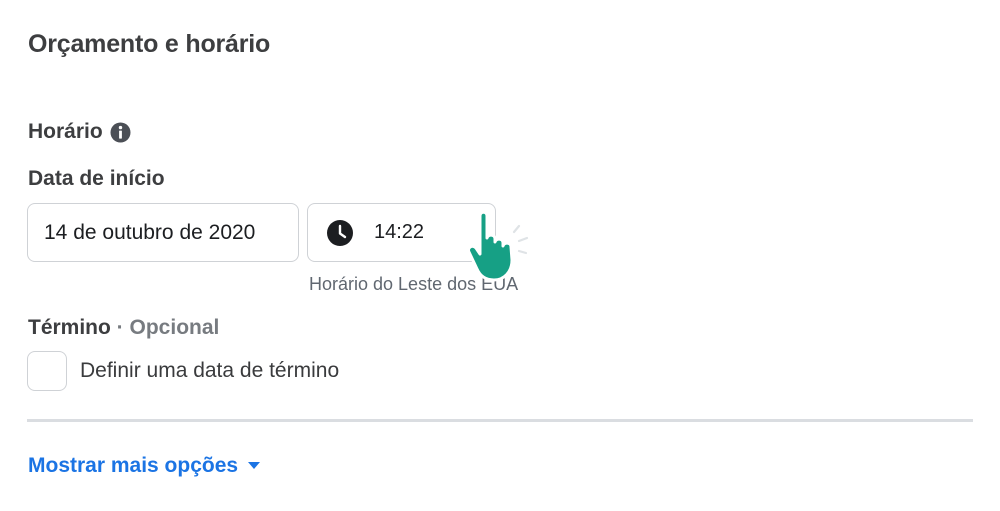 The image size is (1000, 511). Describe the element at coordinates (340, 233) in the screenshot. I see `clock-icon` at that location.